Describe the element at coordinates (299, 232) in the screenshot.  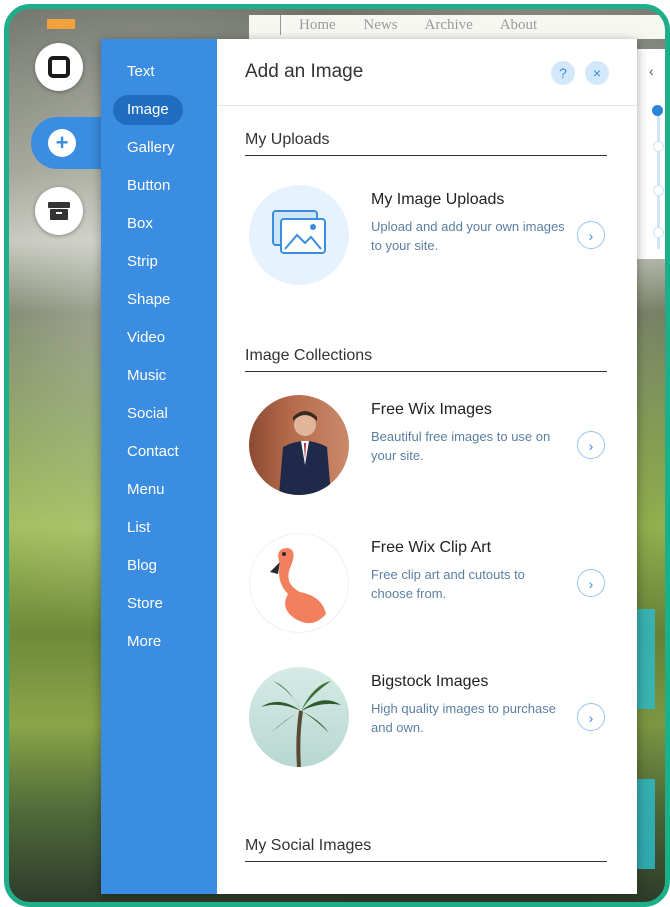
I see `image-upload-icon` at that location.